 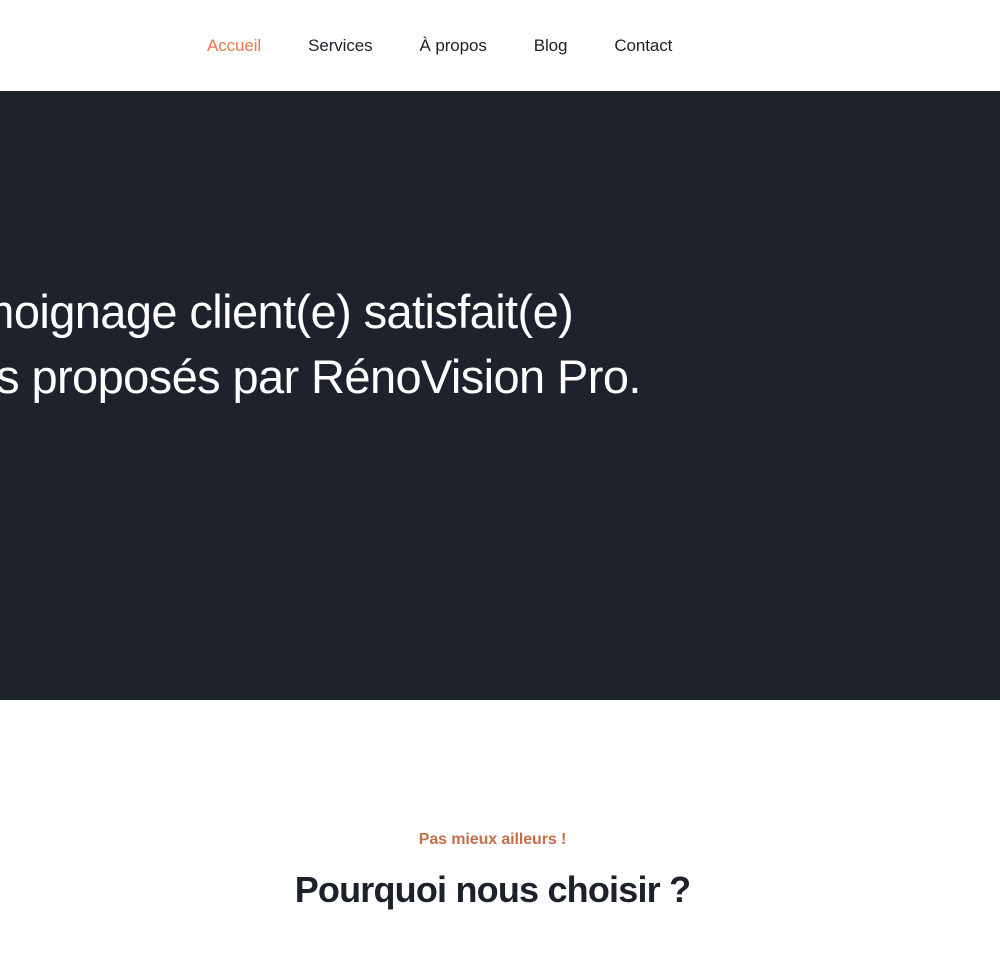 I want to click on why-section-eyebrow: Pas mieux ailleurs !, so click(x=492, y=839).